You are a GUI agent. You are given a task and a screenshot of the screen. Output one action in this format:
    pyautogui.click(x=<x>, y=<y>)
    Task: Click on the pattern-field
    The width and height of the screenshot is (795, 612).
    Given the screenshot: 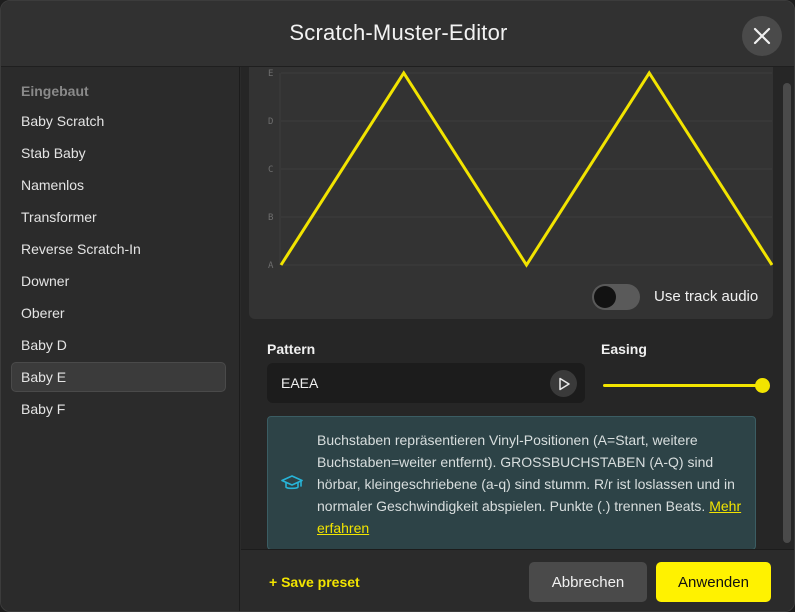 What is the action you would take?
    pyautogui.click(x=426, y=383)
    